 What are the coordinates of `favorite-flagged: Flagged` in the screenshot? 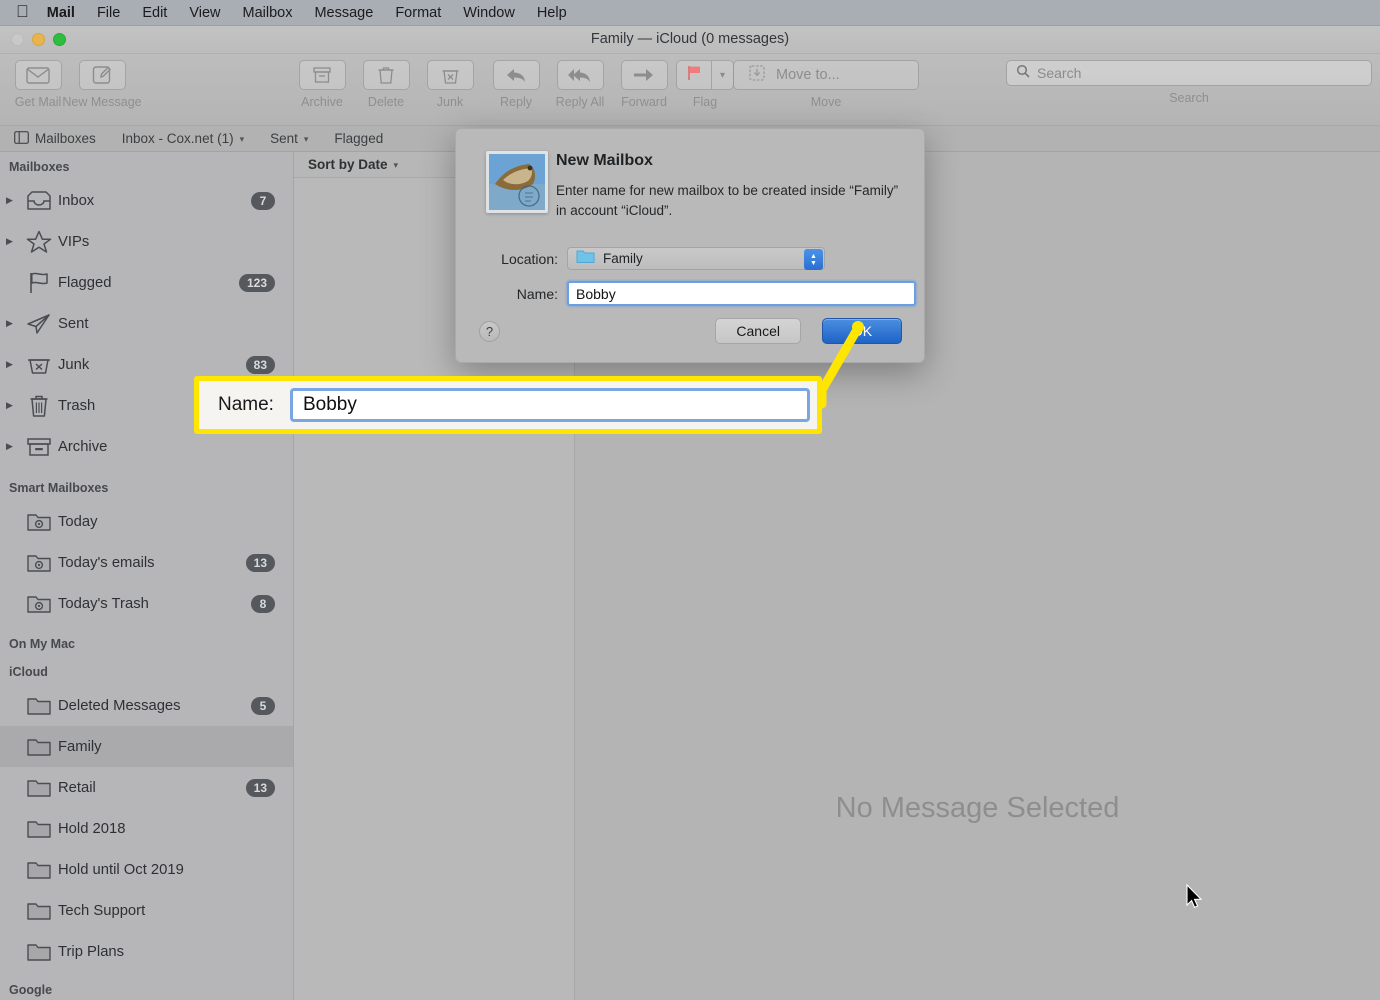 It's located at (358, 138).